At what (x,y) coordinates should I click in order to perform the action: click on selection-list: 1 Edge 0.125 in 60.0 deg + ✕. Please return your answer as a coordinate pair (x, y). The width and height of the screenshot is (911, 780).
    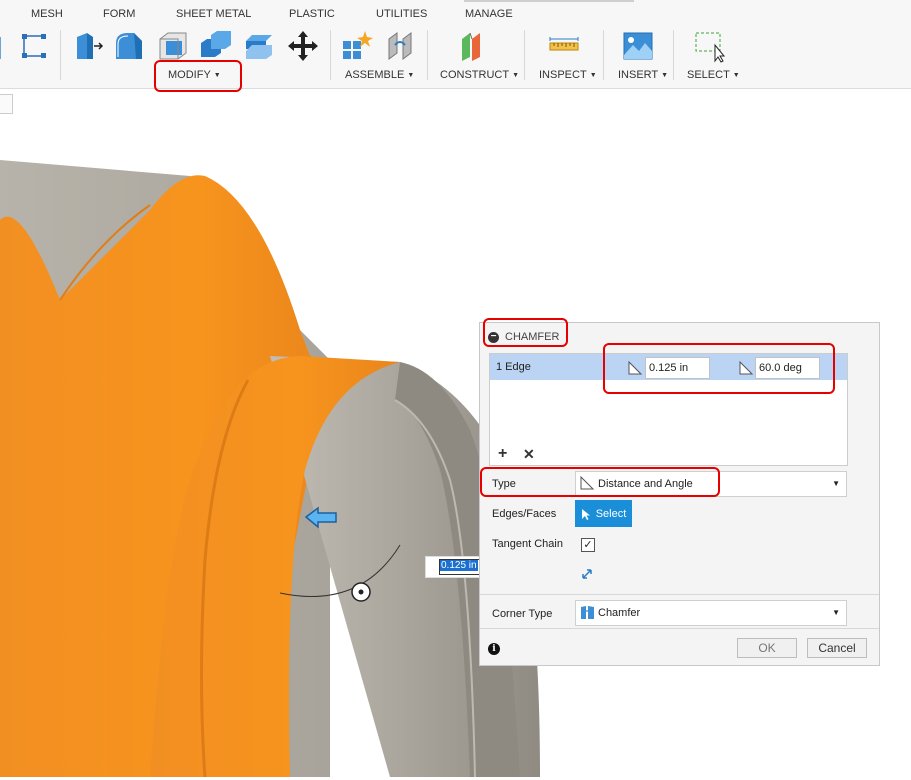
    Looking at the image, I should click on (668, 409).